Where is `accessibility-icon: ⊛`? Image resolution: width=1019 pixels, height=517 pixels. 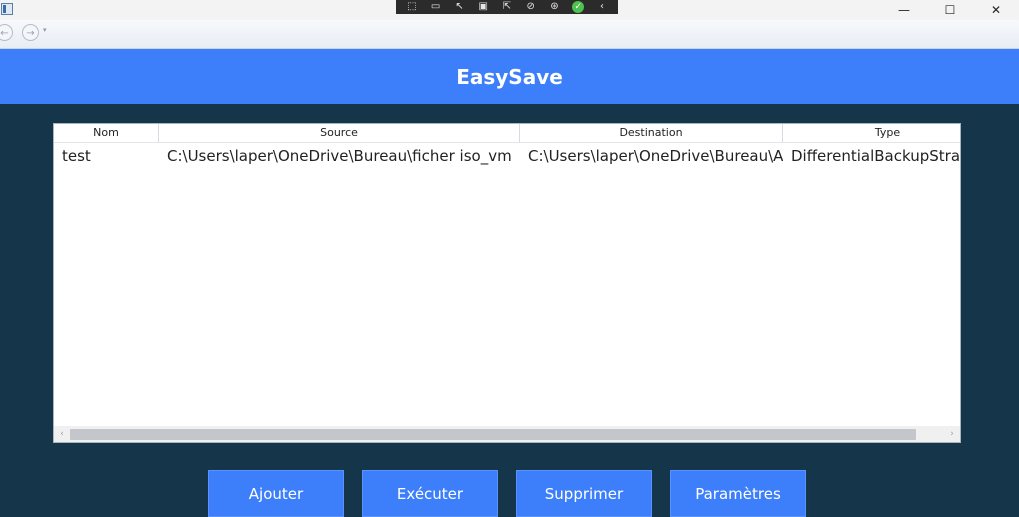 accessibility-icon: ⊛ is located at coordinates (554, 7).